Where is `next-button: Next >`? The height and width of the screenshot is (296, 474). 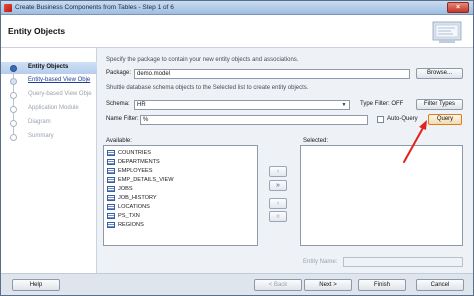 next-button: Next > is located at coordinates (328, 285).